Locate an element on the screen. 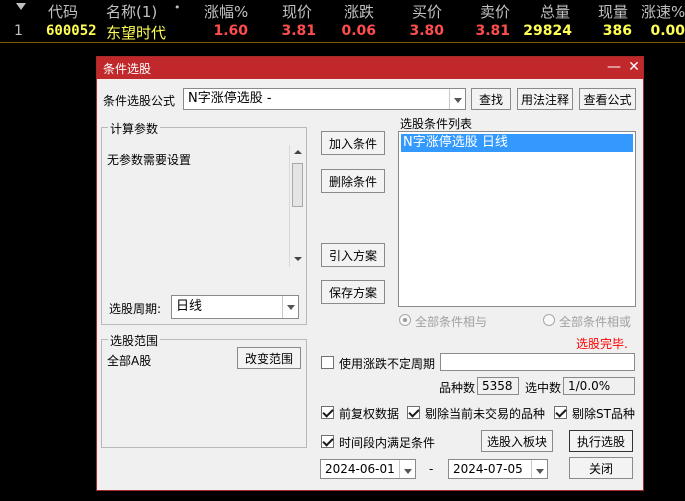 The height and width of the screenshot is (501, 685). period-select-value: 日线 is located at coordinates (189, 306).